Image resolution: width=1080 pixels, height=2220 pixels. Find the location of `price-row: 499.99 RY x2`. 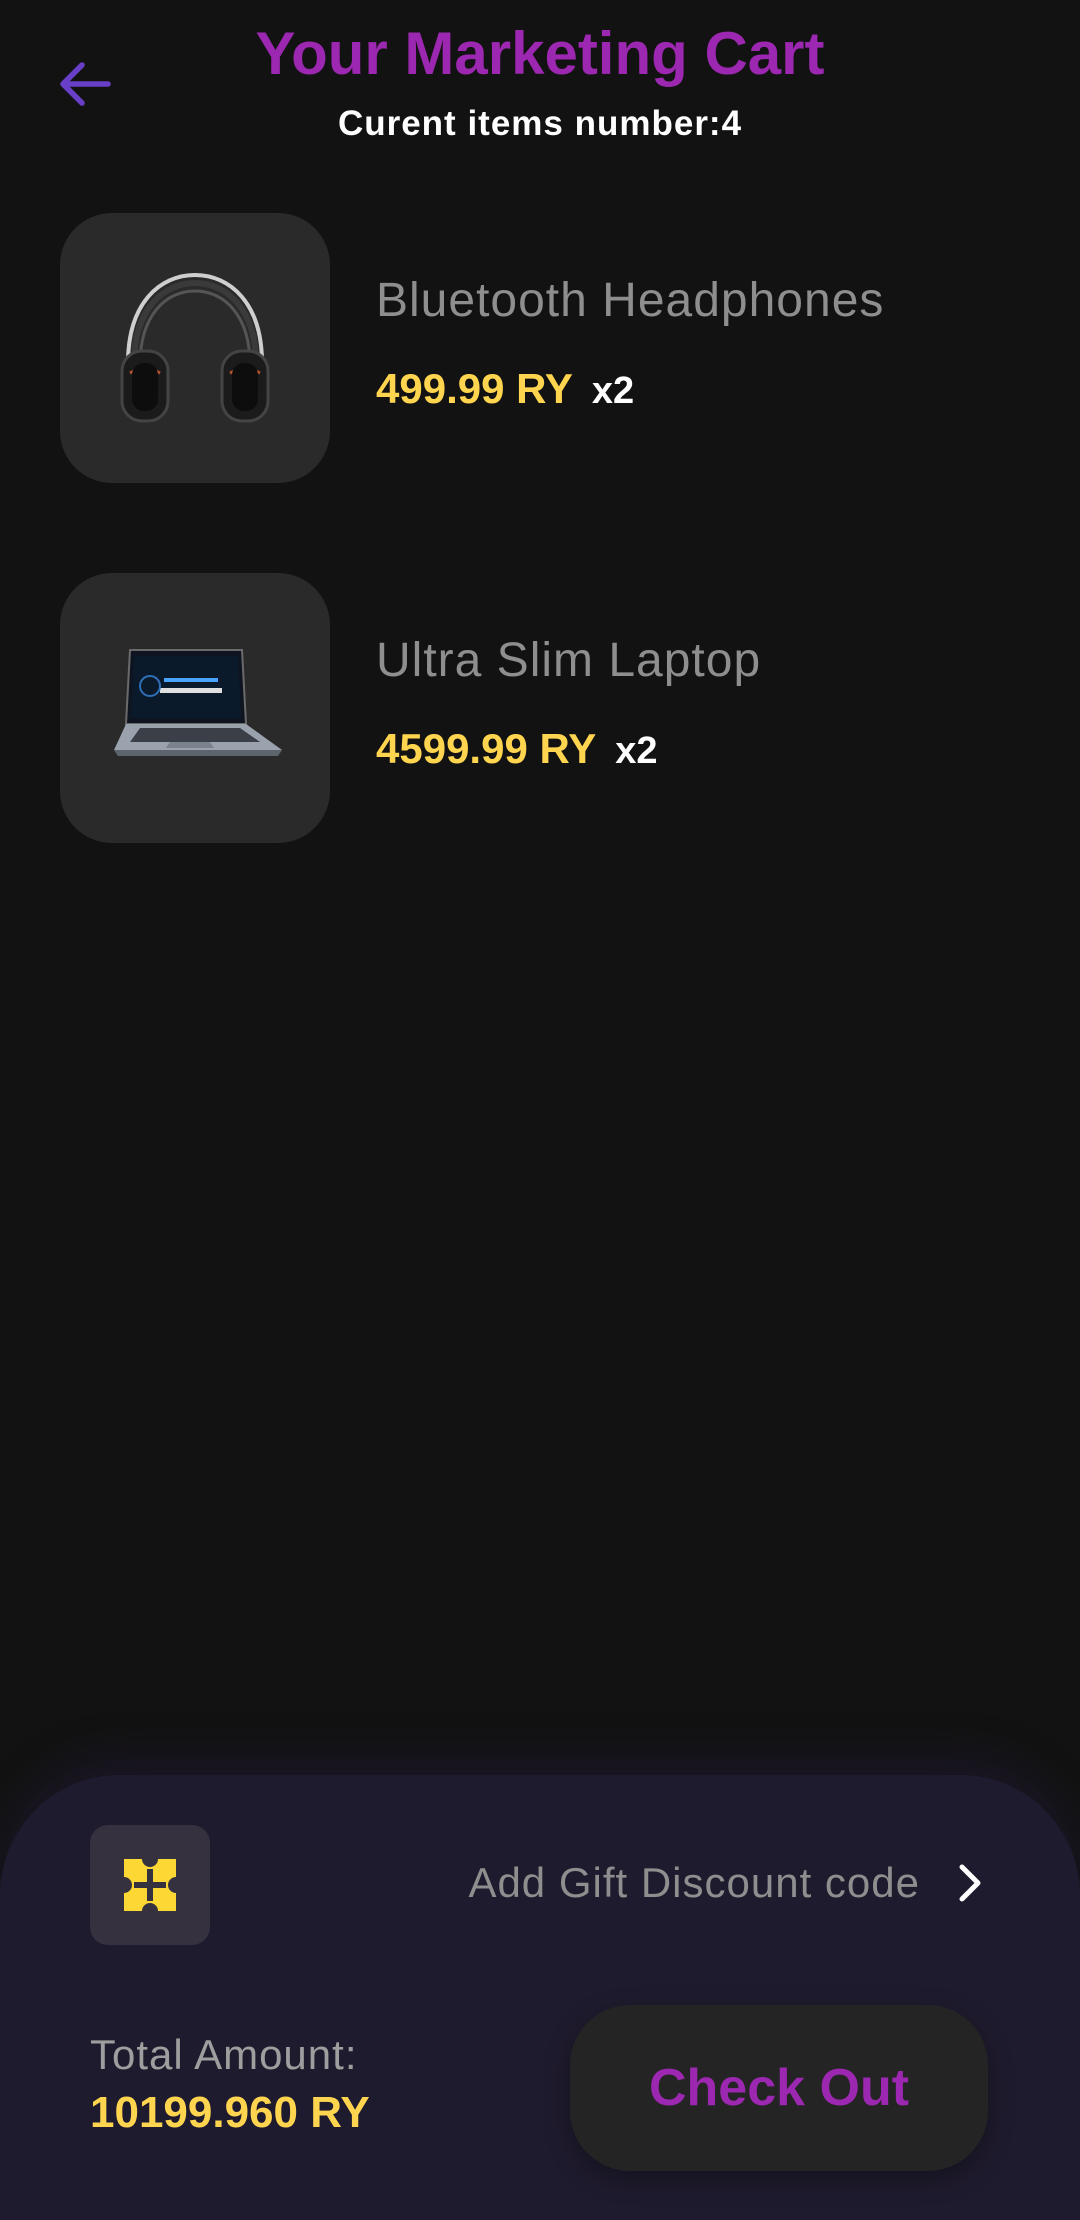

price-row: 499.99 RY x2 is located at coordinates (505, 390).